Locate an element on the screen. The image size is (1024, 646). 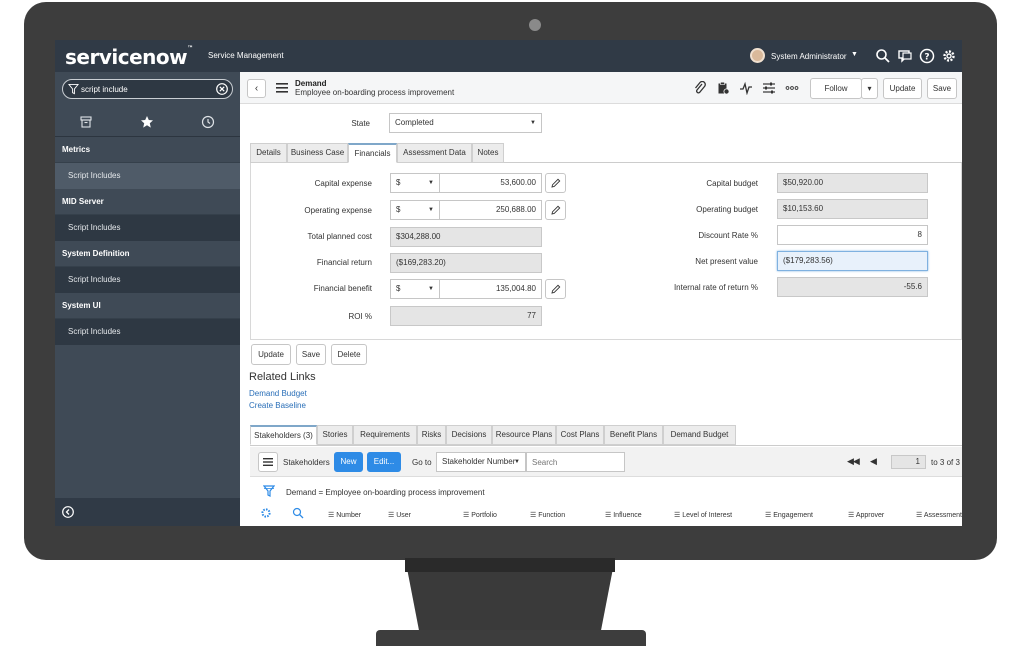
page-number-input: 1 is located at coordinates (908, 462).